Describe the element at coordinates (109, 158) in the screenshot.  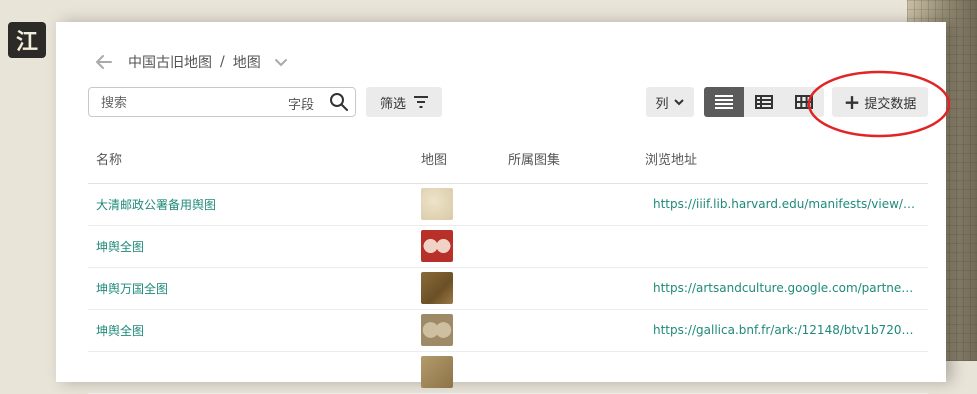
I see `header-name: 名称` at that location.